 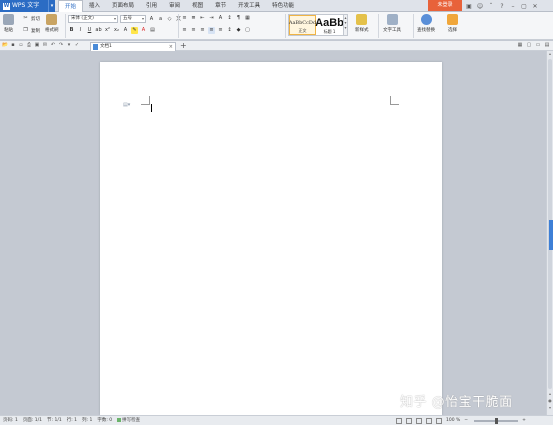 What do you see at coordinates (183, 46) in the screenshot?
I see `new-tab-icon: +` at bounding box center [183, 46].